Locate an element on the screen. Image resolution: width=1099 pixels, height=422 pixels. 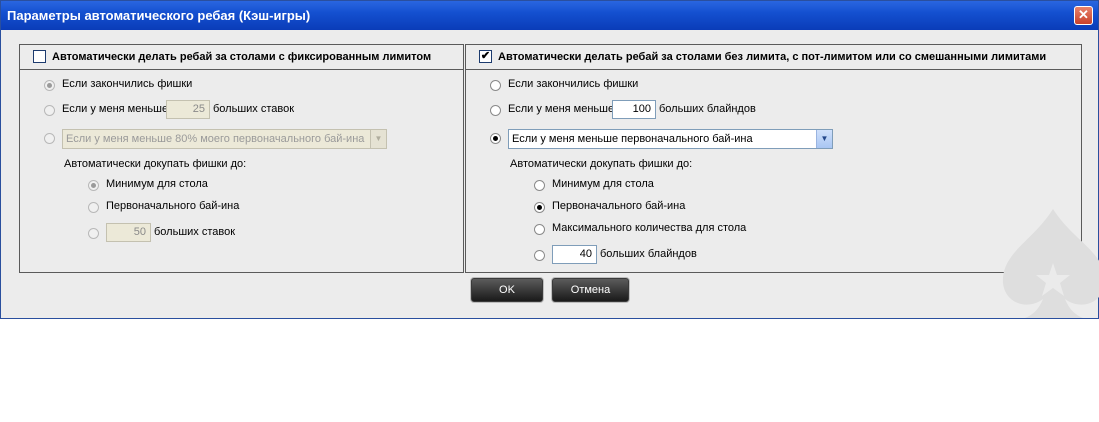
close-icon: ✕ is located at coordinates (1083, 14).